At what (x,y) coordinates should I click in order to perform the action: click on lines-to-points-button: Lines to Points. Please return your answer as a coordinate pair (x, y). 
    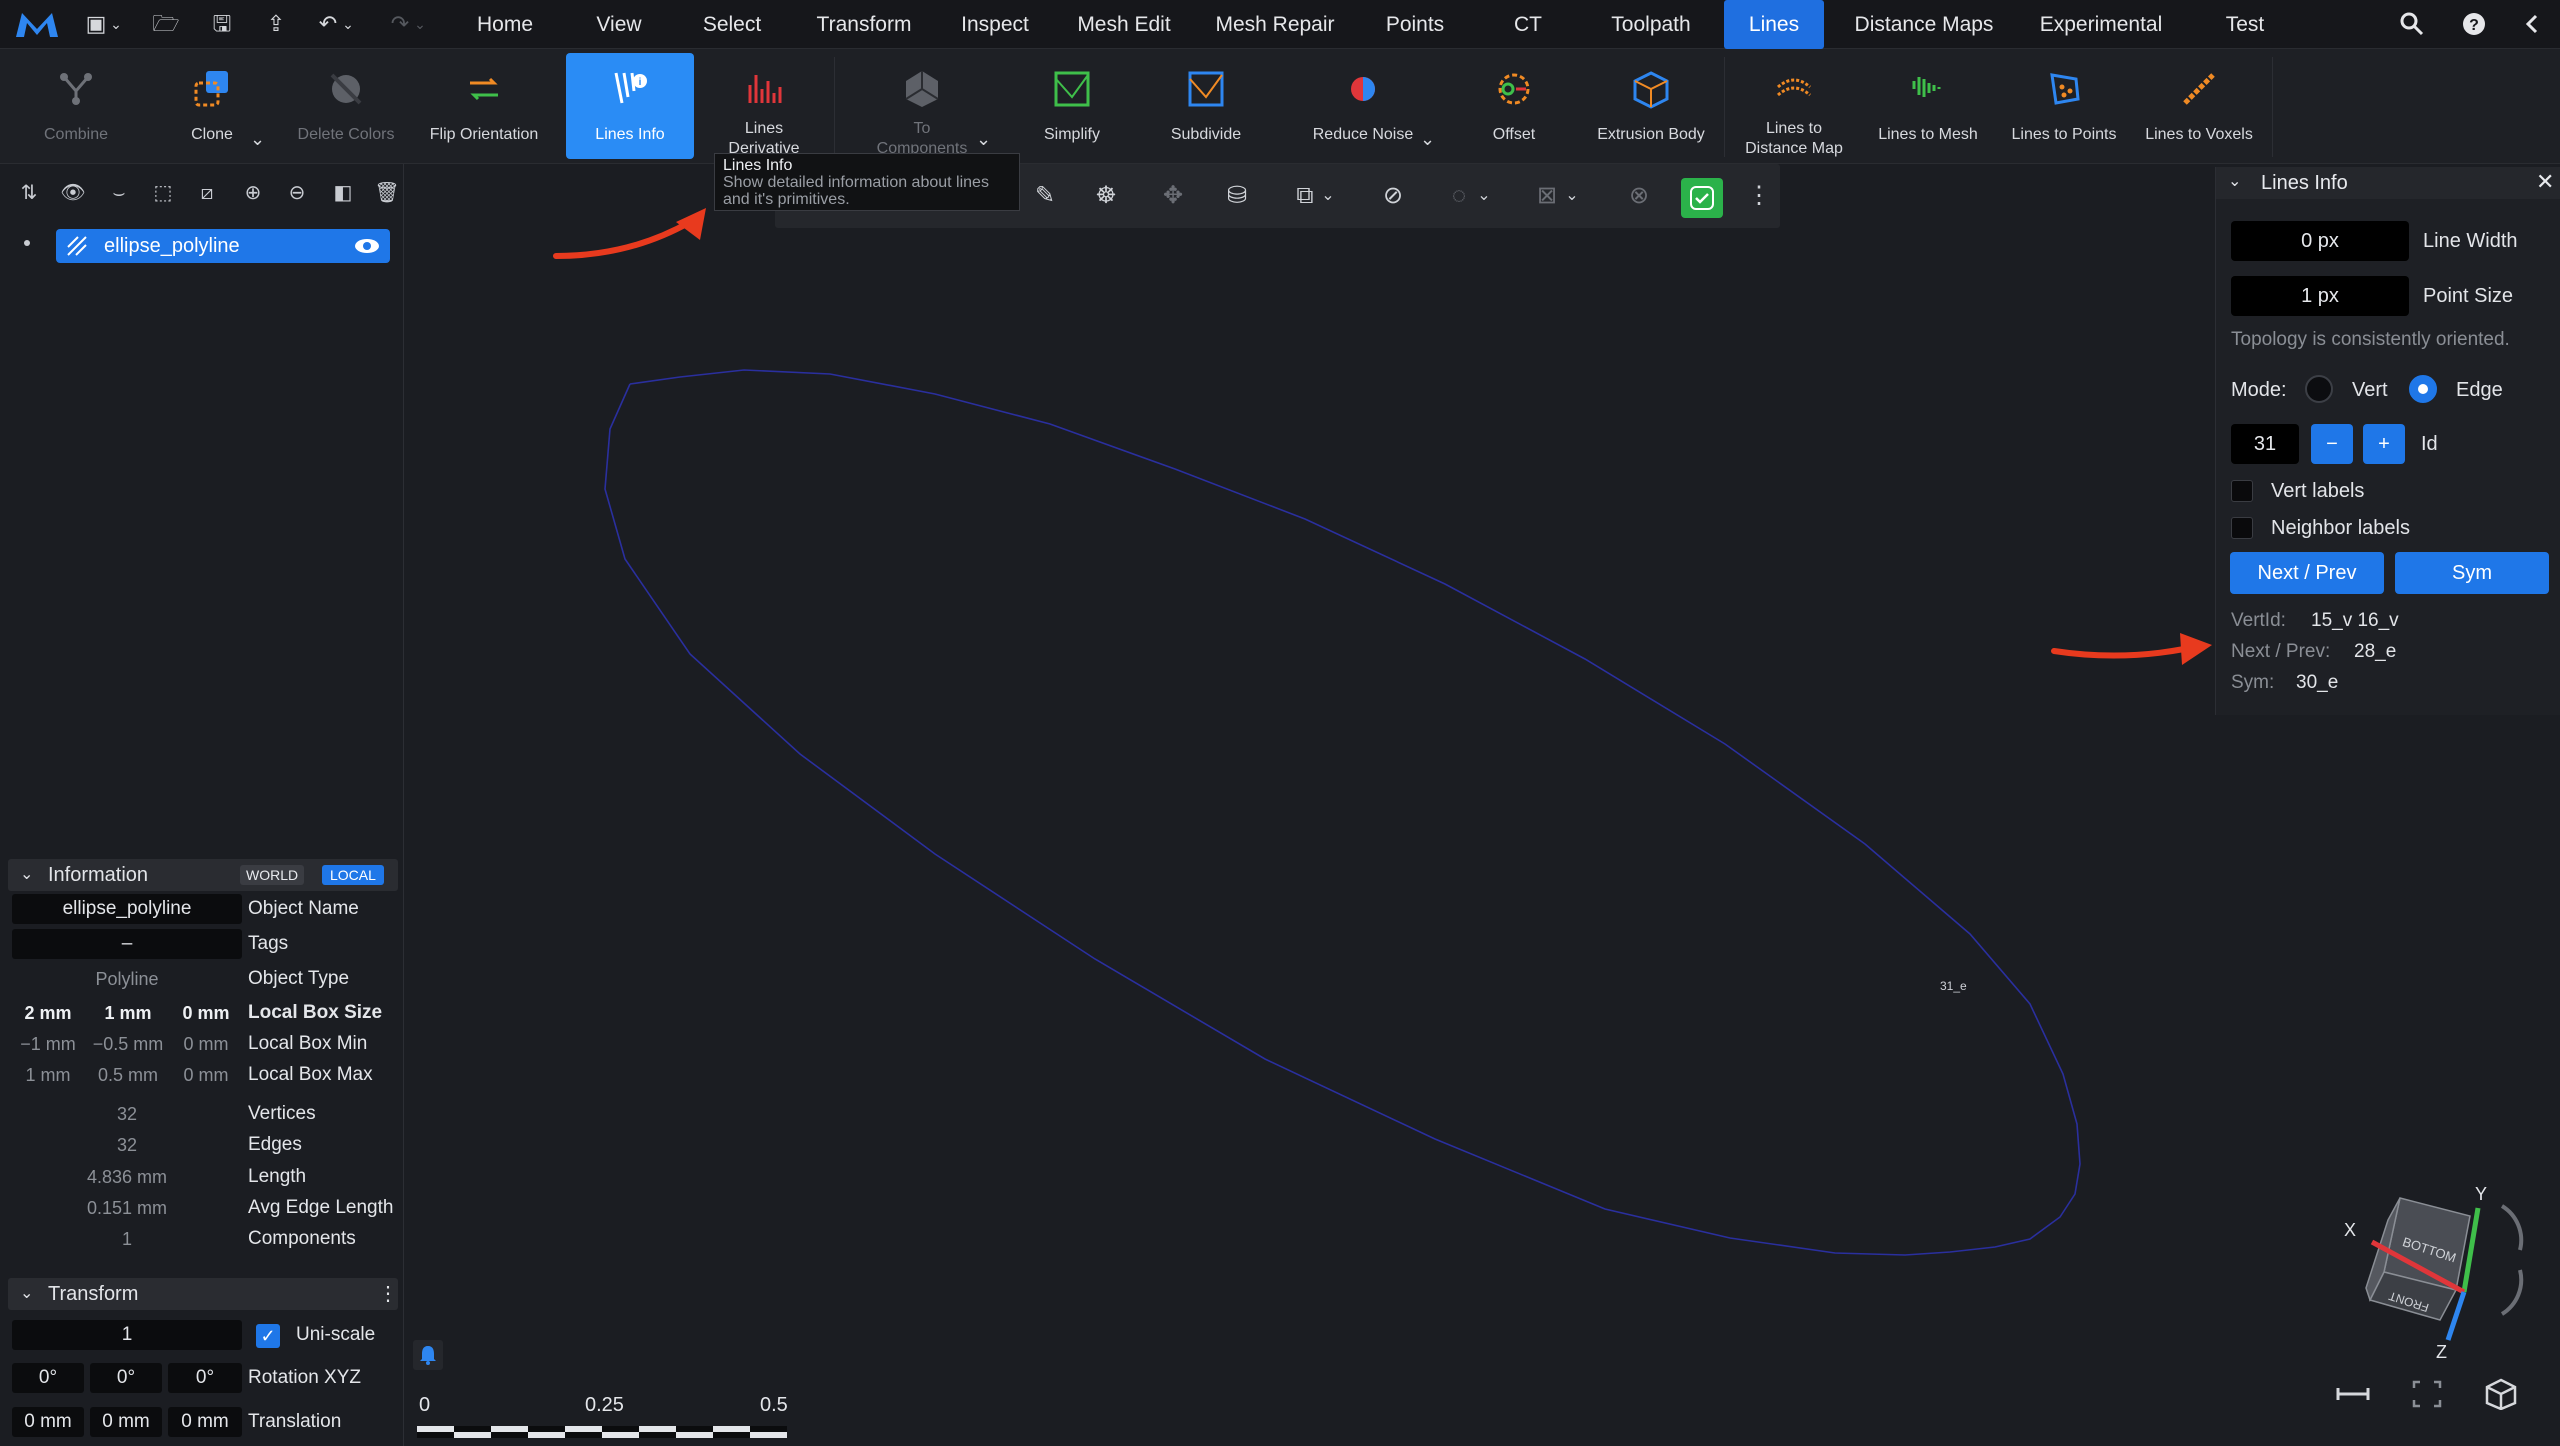
    Looking at the image, I should click on (2064, 106).